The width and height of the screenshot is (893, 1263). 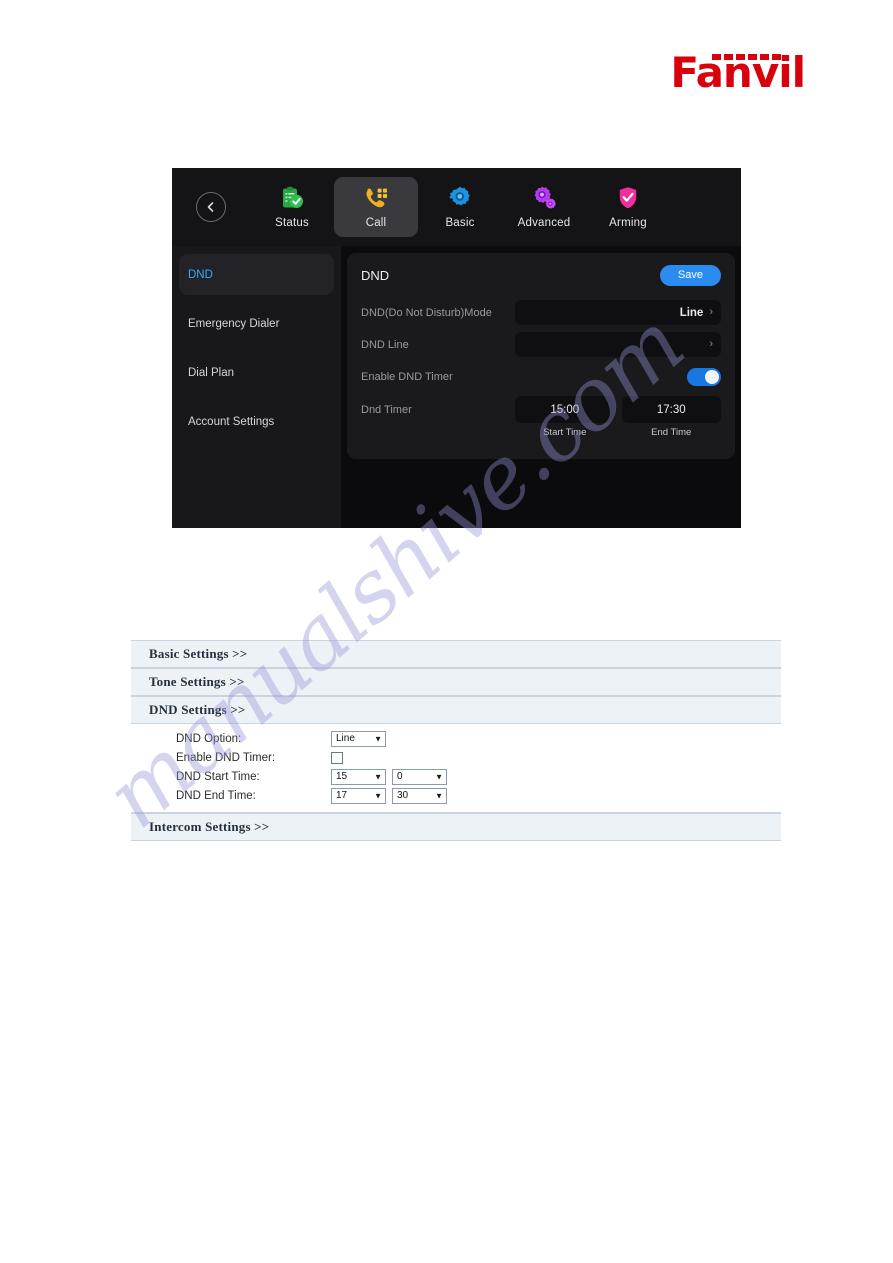 What do you see at coordinates (358, 776) in the screenshot?
I see `dnd-start-hour-select: 15 ▼` at bounding box center [358, 776].